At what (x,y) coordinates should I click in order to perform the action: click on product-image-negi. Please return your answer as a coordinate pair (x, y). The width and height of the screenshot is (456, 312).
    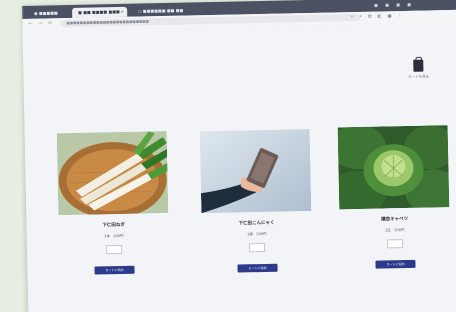
    Looking at the image, I should click on (112, 173).